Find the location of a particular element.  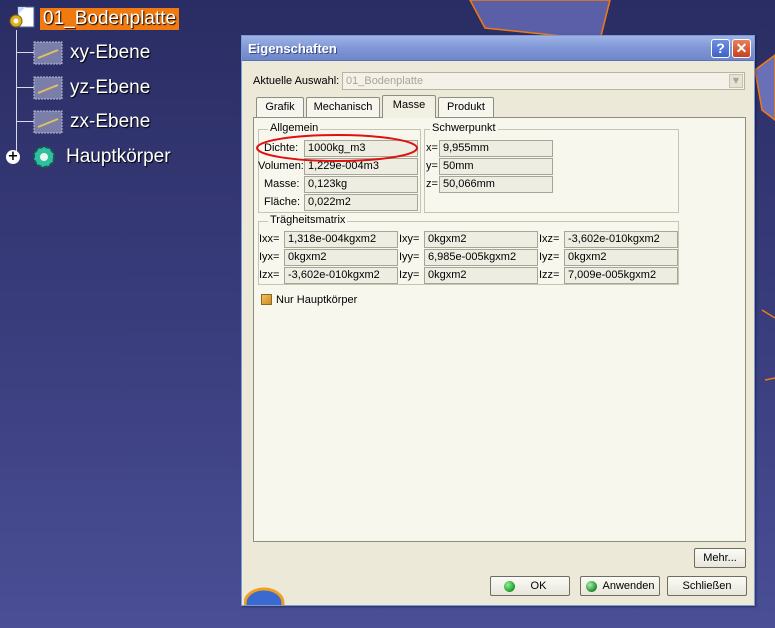

izx-field: -3,602e-010kgxm2 is located at coordinates (341, 275).